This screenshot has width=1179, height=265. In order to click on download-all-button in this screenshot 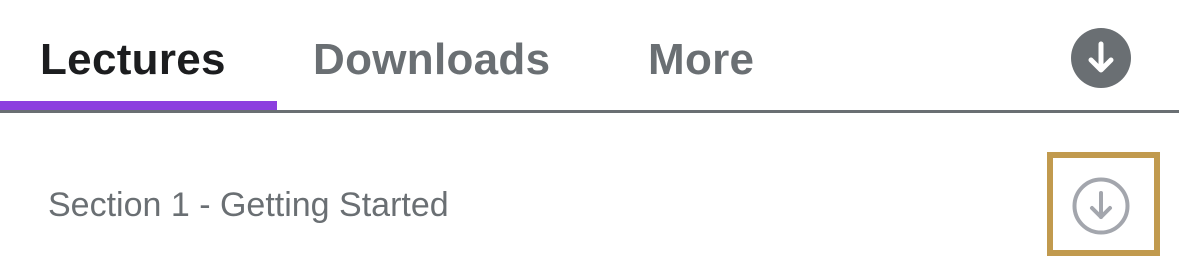, I will do `click(1101, 58)`.